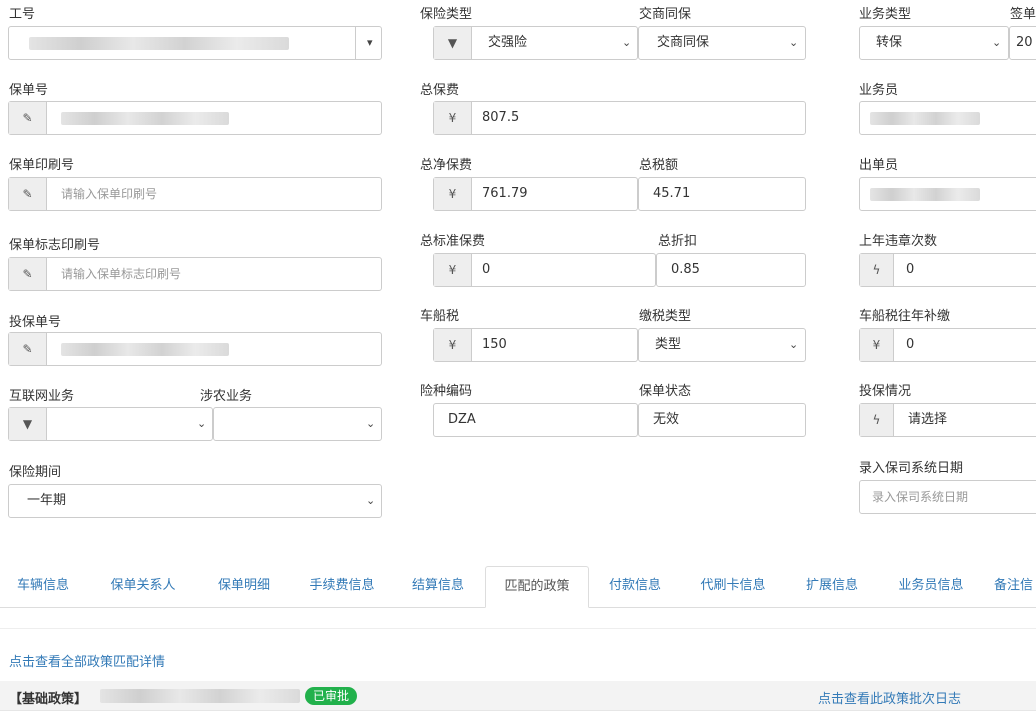  I want to click on proposal-no-field: ✎, so click(195, 349).